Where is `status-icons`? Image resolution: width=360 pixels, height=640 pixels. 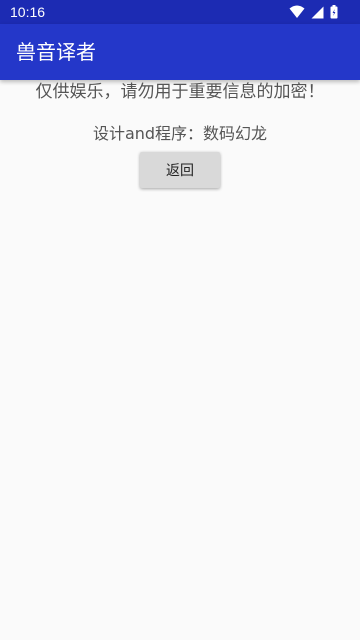 status-icons is located at coordinates (313, 12).